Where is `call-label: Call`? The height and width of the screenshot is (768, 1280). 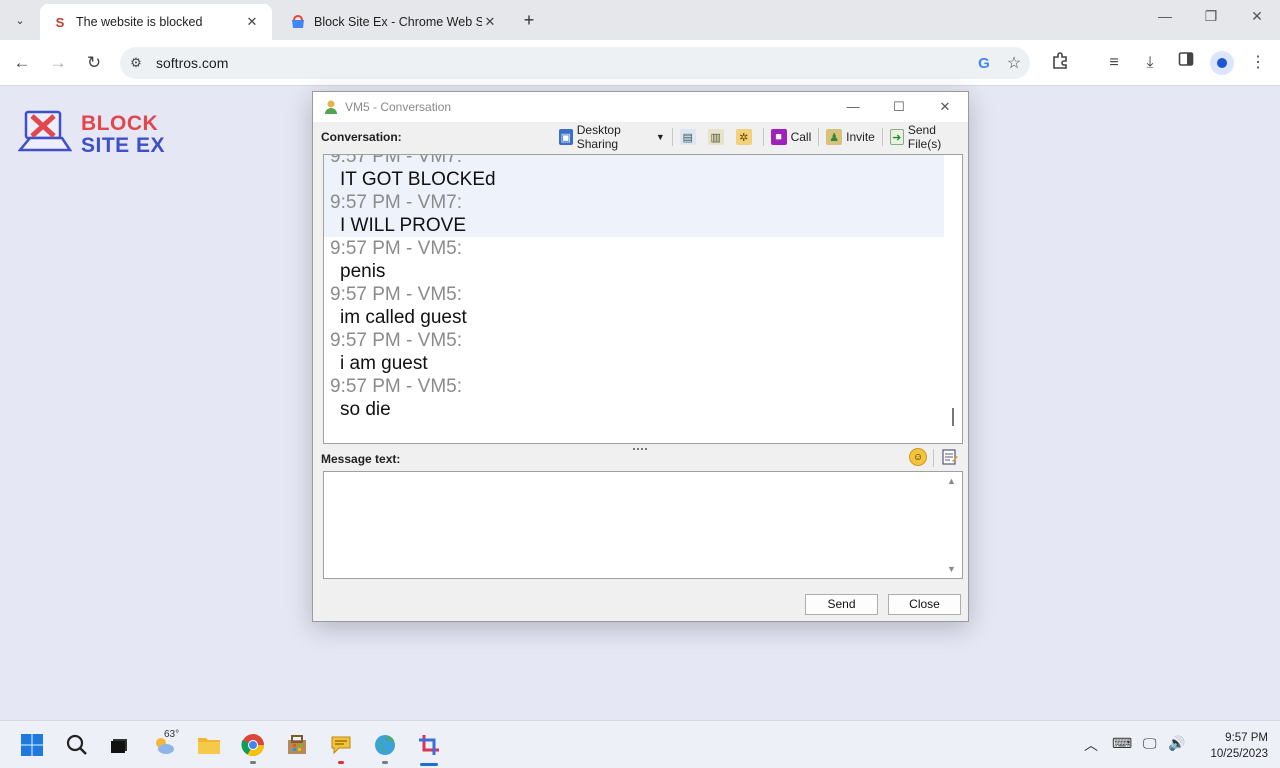 call-label: Call is located at coordinates (801, 137).